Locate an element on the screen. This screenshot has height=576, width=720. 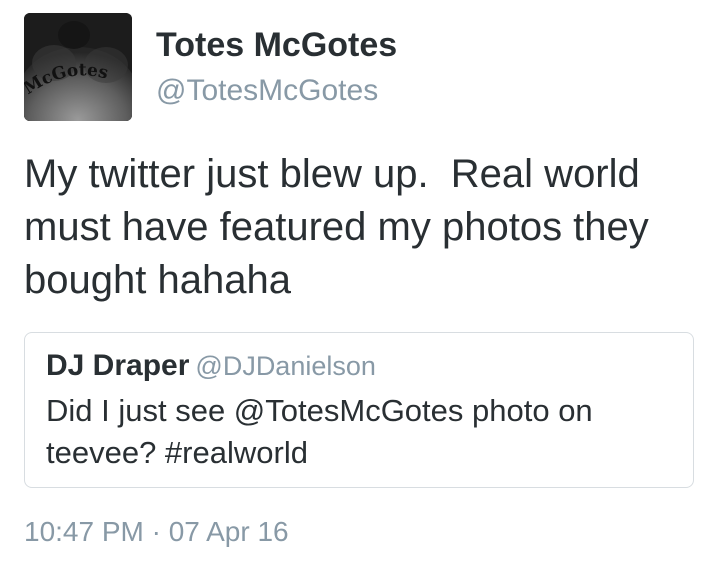
author-handle: @TotesMcGotes is located at coordinates (267, 91).